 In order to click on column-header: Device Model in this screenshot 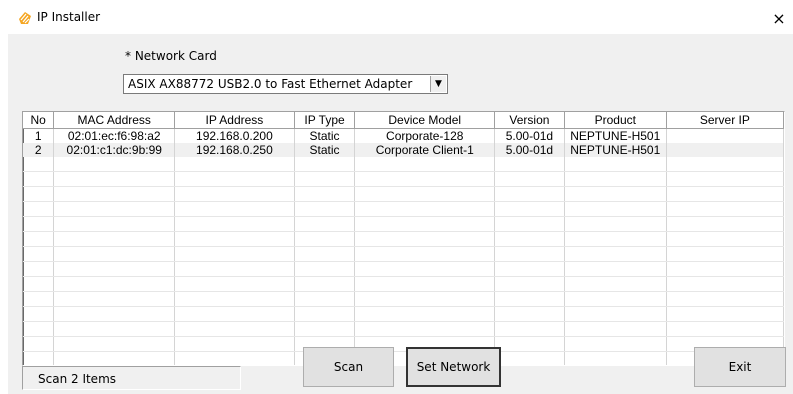, I will do `click(425, 120)`.